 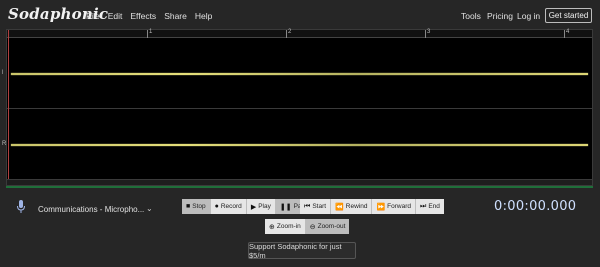 I want to click on rewind-icon: ⏪, so click(x=339, y=207).